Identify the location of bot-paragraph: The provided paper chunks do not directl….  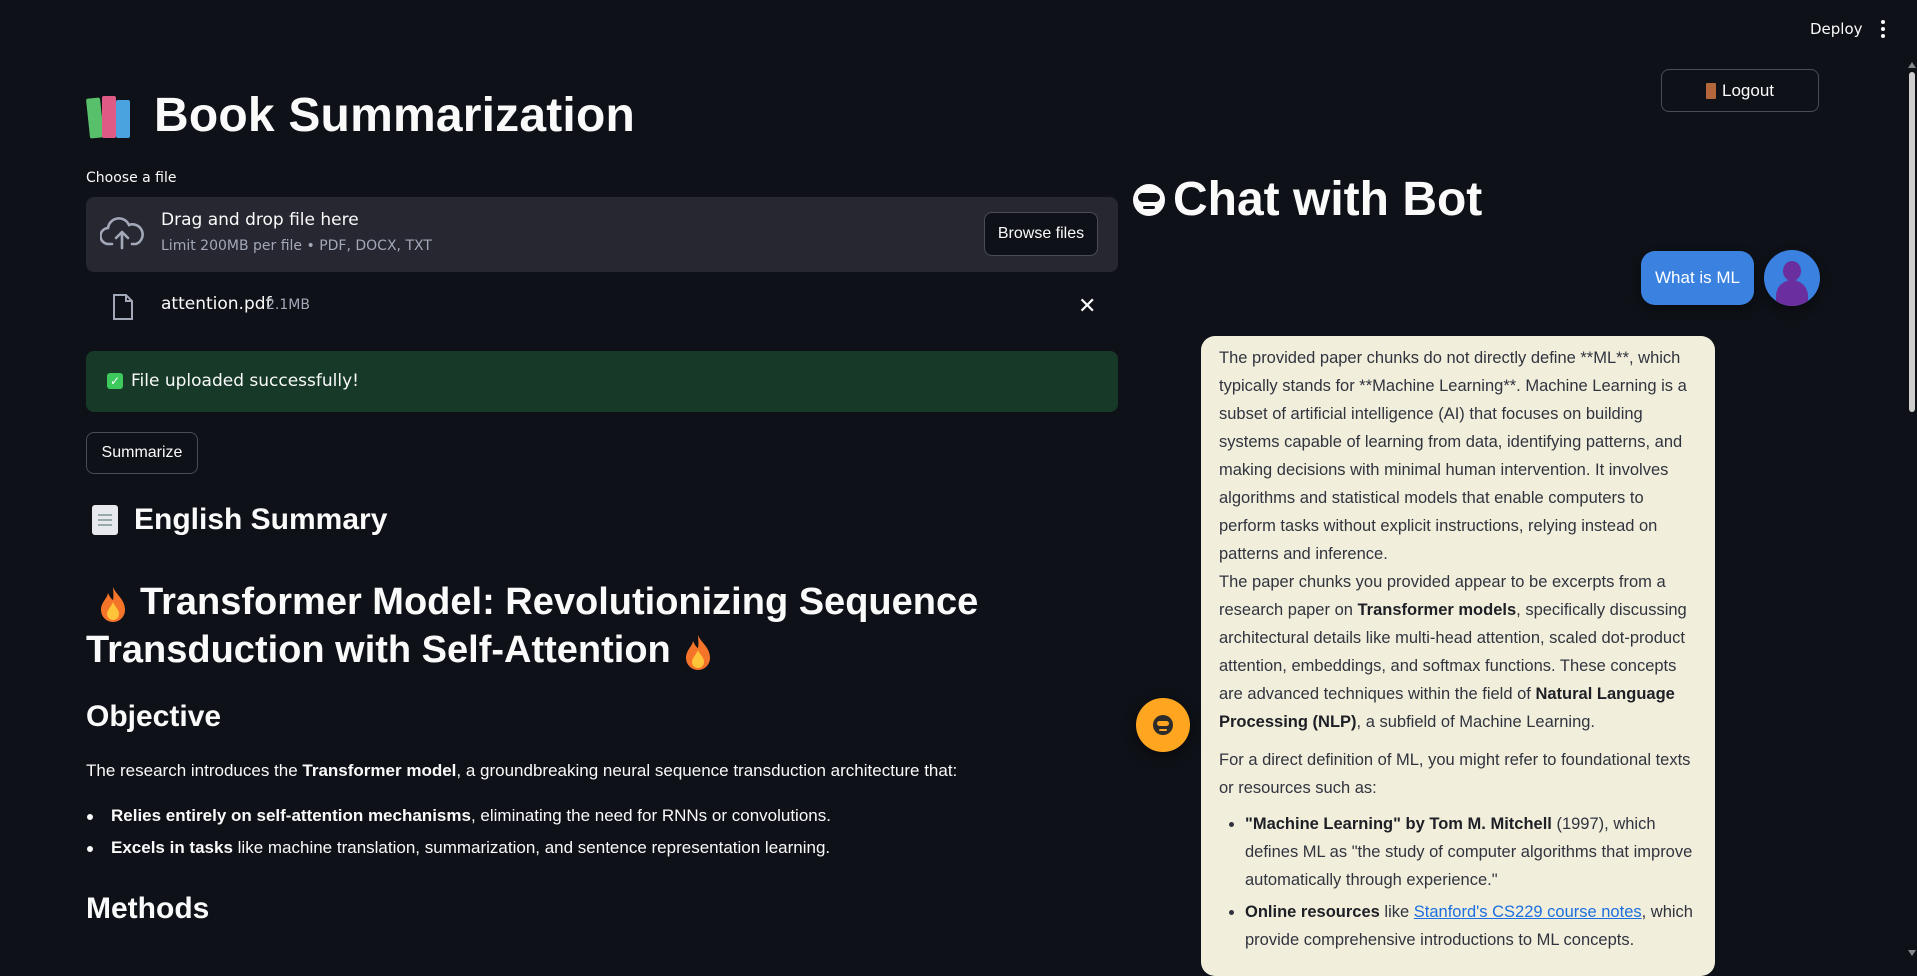
(1453, 456).